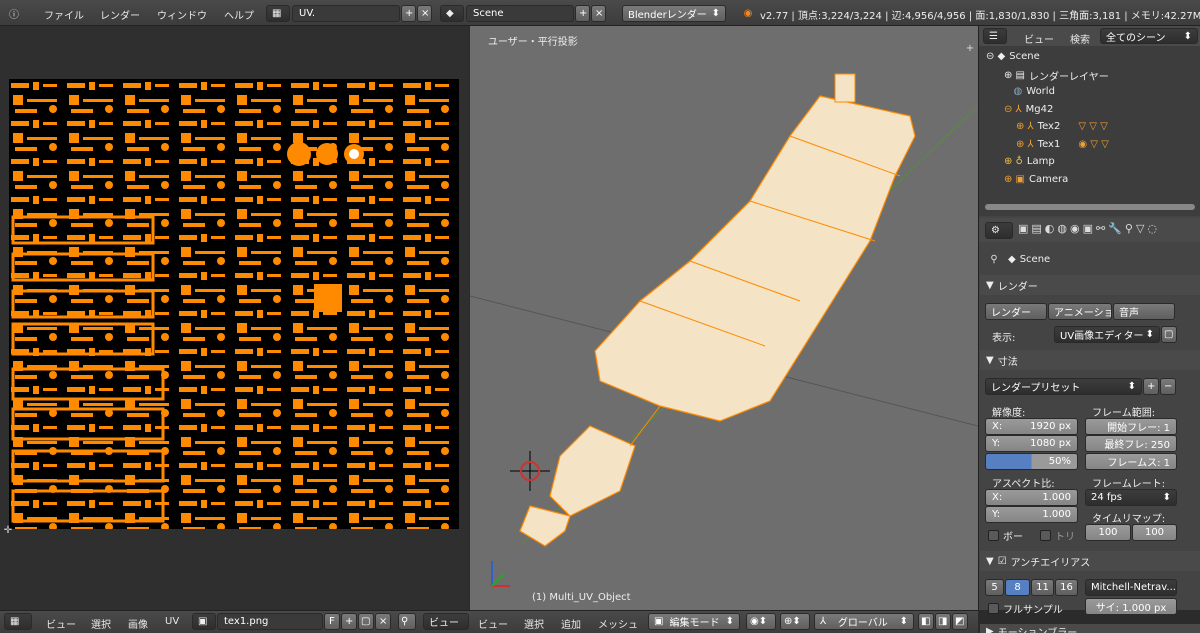 The height and width of the screenshot is (633, 1200). Describe the element at coordinates (349, 621) in the screenshot. I see `new-image-button: +` at that location.